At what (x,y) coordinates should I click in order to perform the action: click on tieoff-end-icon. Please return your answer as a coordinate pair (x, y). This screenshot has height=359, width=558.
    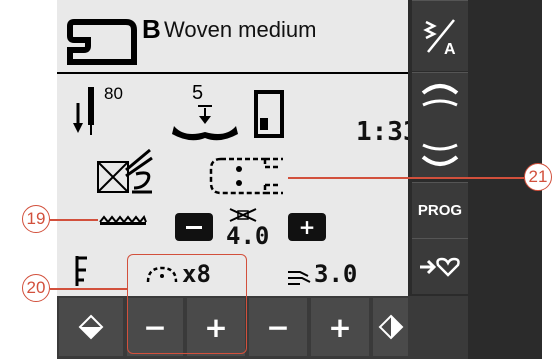
    Looking at the image, I should click on (390, 327).